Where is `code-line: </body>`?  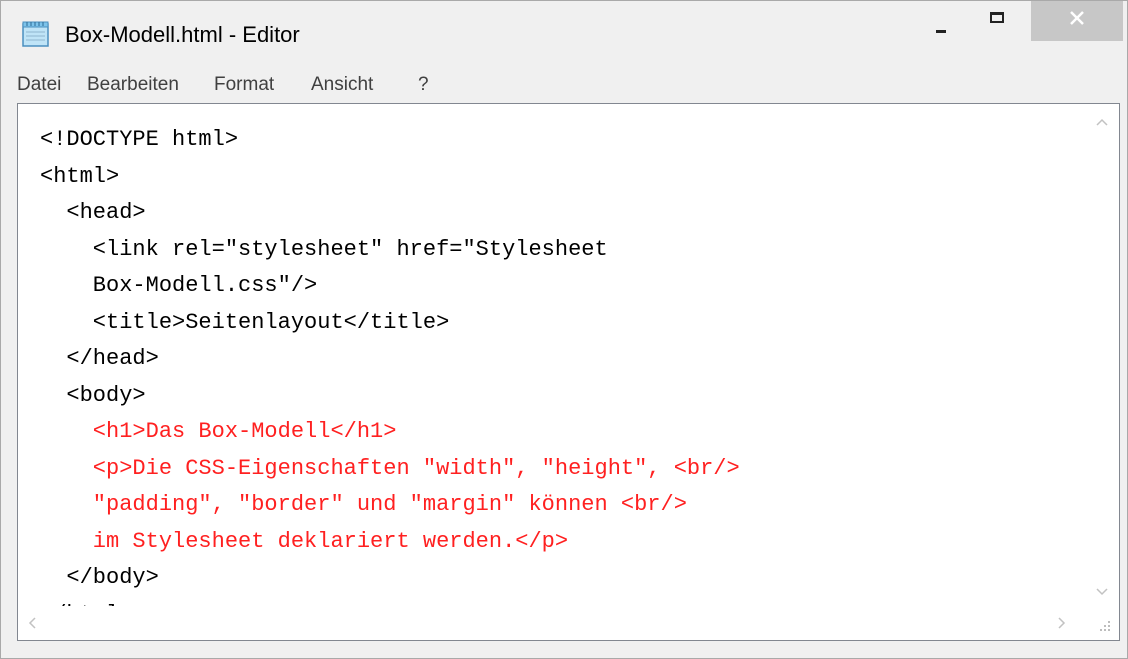 code-line: </body> is located at coordinates (99, 577).